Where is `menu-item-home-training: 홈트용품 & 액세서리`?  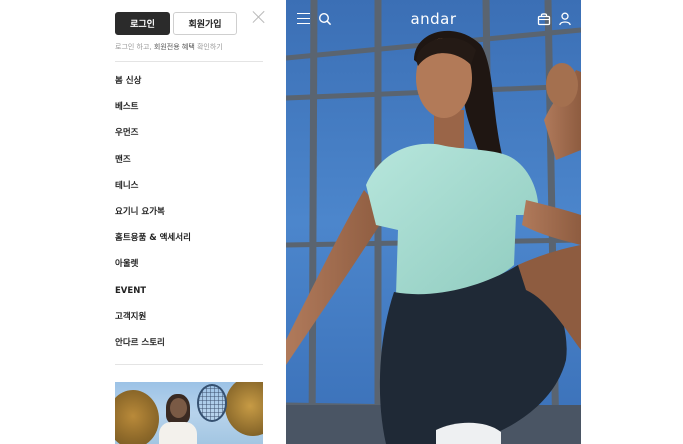 menu-item-home-training: 홈트용품 & 액세서리 is located at coordinates (153, 241).